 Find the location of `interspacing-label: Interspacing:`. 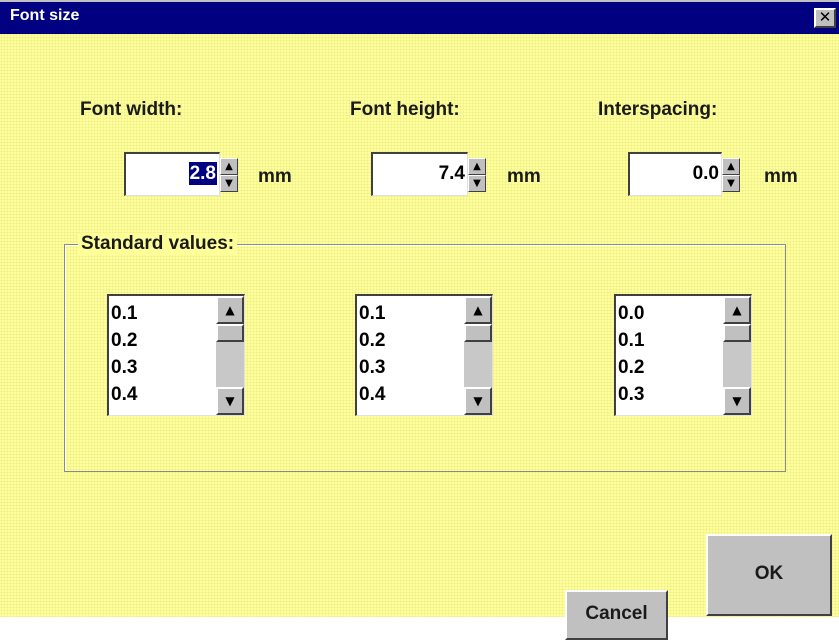

interspacing-label: Interspacing: is located at coordinates (658, 109).